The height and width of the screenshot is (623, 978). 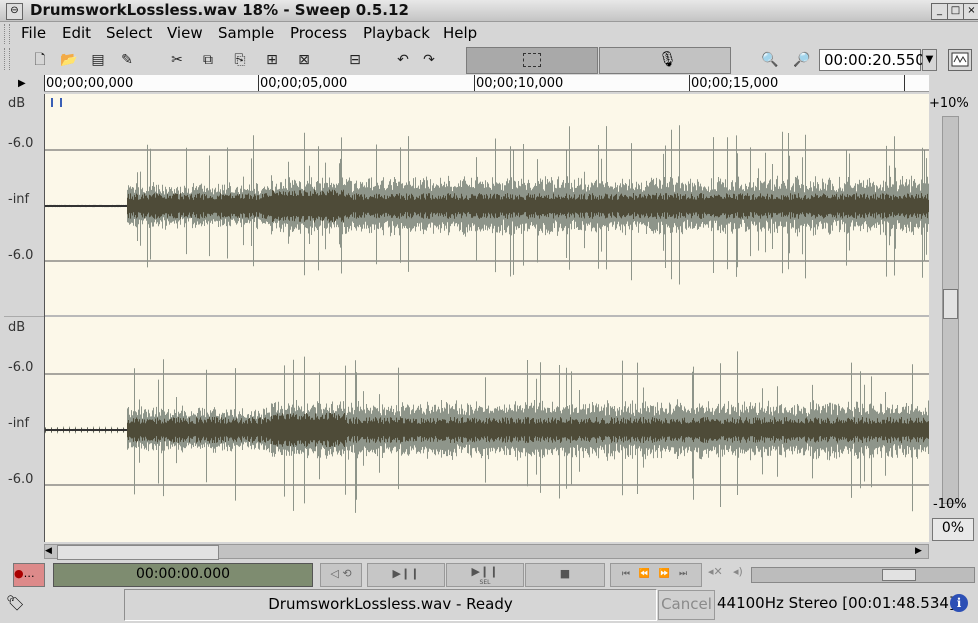 I want to click on ruler-tick-label: 00;00;05,000, so click(x=303, y=83).